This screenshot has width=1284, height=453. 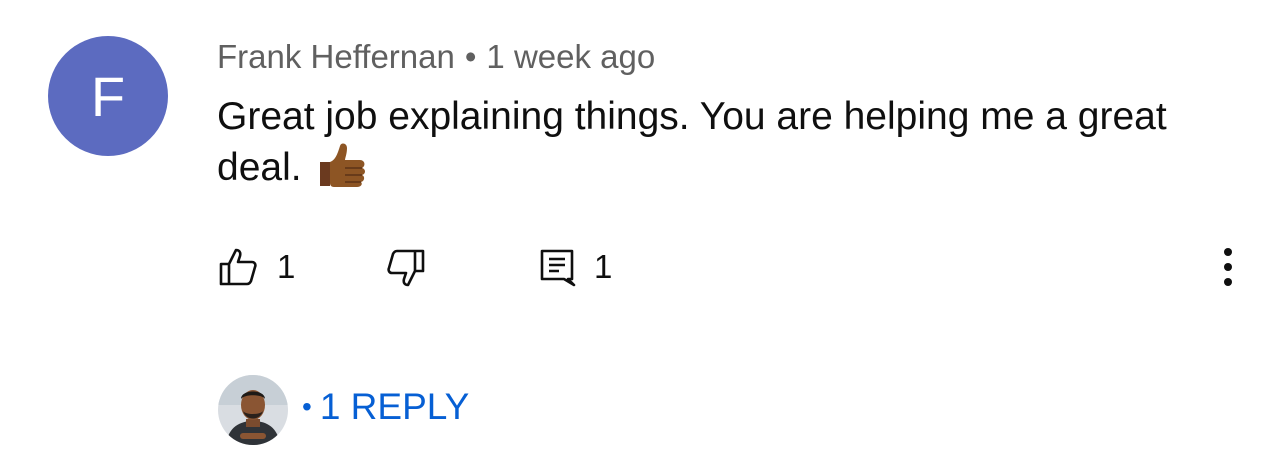 I want to click on reply-avatar-photo, so click(x=253, y=410).